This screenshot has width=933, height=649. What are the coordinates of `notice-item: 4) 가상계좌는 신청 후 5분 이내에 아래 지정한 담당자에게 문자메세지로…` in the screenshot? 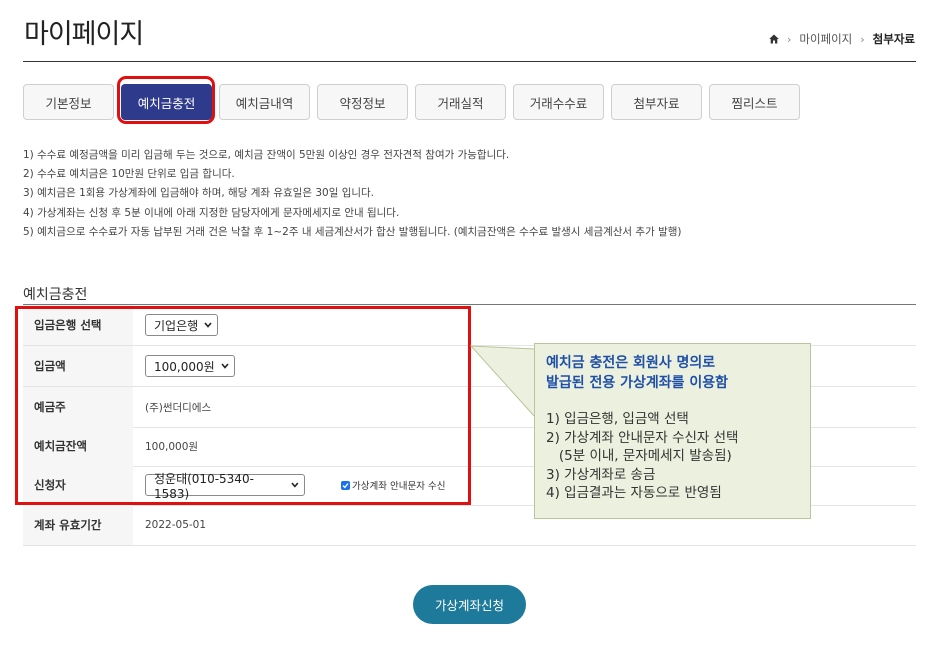 It's located at (211, 212).